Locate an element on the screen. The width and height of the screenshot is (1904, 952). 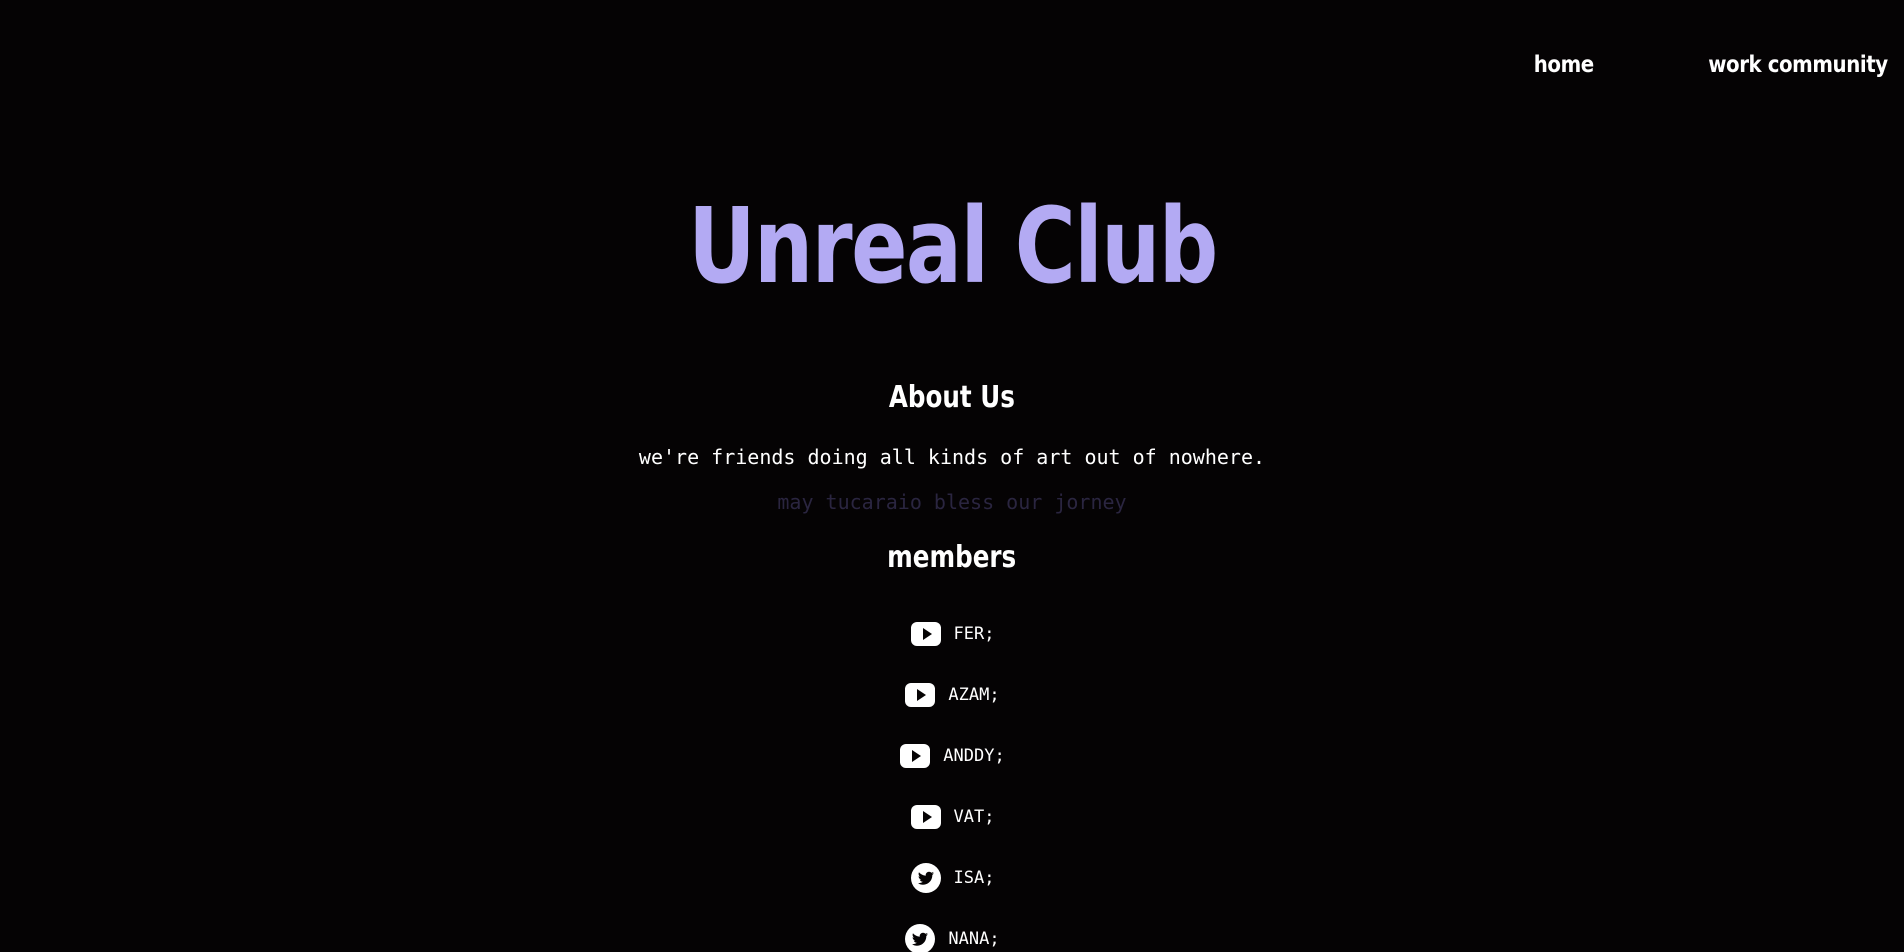
member-link-anddy: ANDDY; is located at coordinates (952, 756).